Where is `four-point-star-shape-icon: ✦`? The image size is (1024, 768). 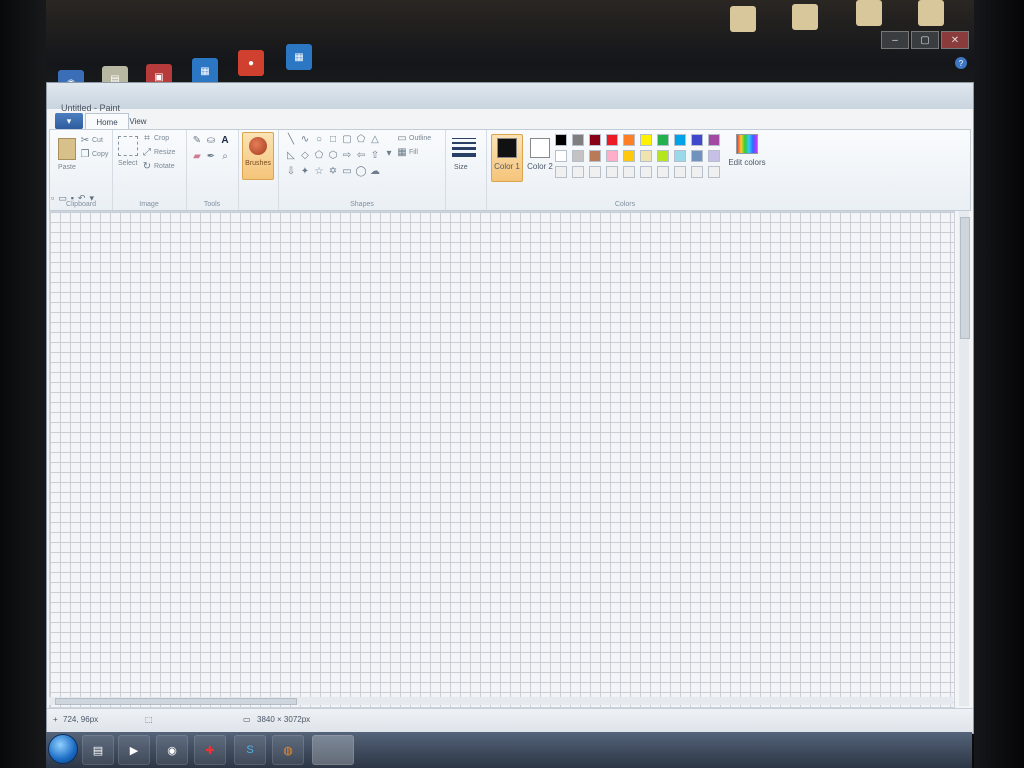
four-point-star-shape-icon: ✦ is located at coordinates (305, 172).